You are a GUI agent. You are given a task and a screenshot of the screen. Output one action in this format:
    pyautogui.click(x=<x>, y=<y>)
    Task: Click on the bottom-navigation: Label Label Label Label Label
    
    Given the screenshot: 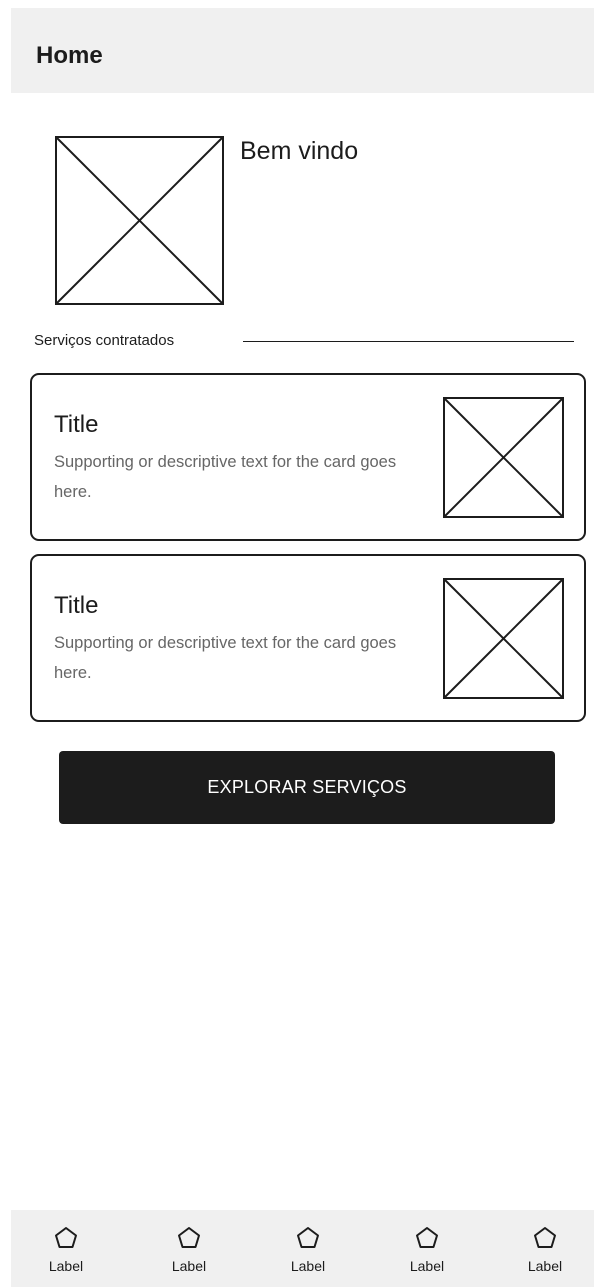 What is the action you would take?
    pyautogui.click(x=302, y=1248)
    